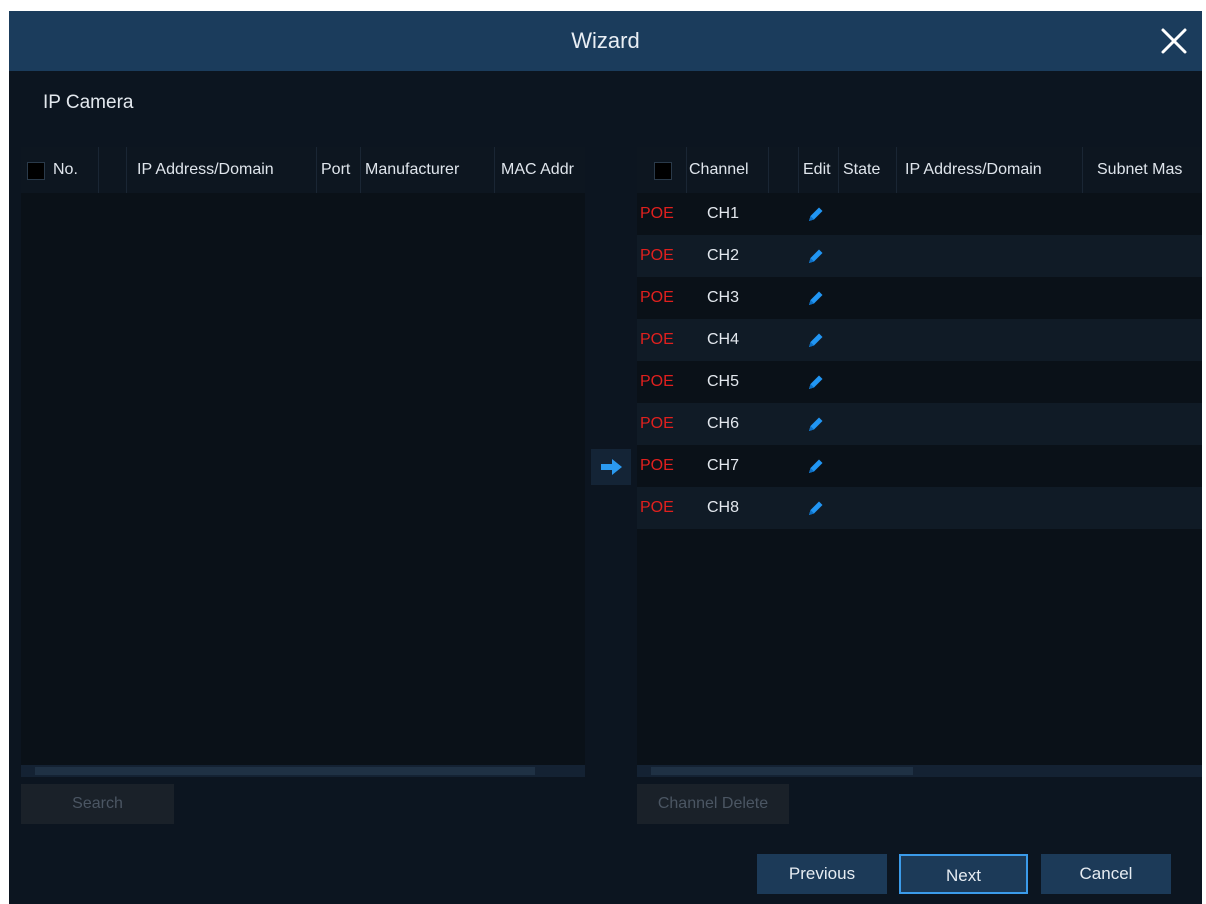 Image resolution: width=1206 pixels, height=904 pixels. Describe the element at coordinates (88, 102) in the screenshot. I see `section-title: IP Camera` at that location.